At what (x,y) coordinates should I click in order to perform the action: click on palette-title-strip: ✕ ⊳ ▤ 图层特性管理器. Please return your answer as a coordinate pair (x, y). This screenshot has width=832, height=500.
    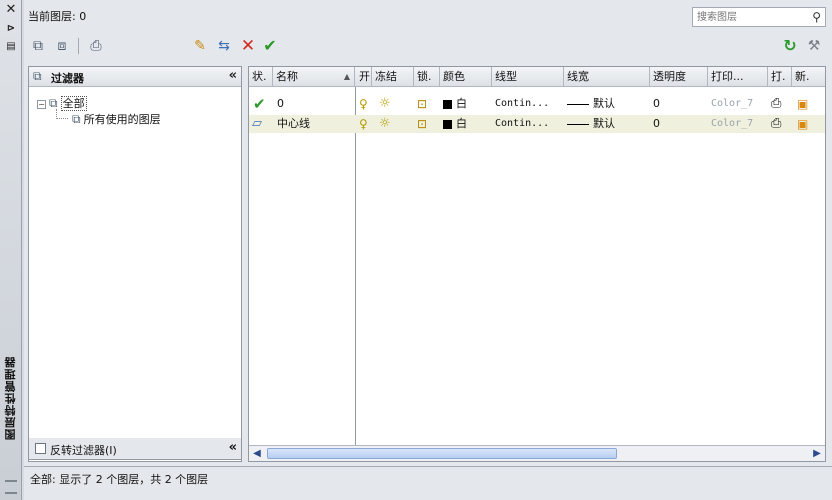
    Looking at the image, I should click on (11, 250).